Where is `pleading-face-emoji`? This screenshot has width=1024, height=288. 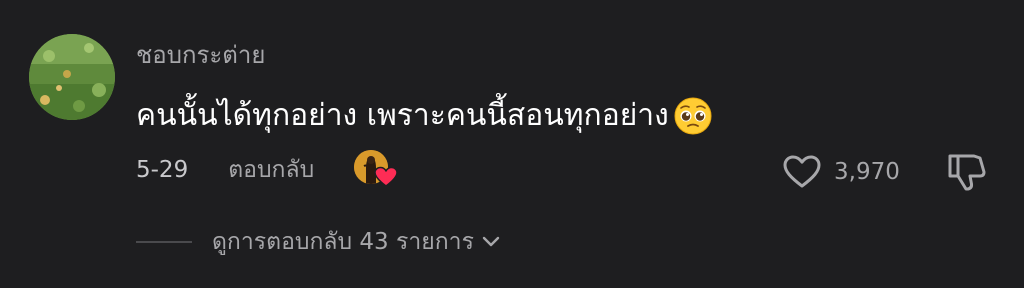 pleading-face-emoji is located at coordinates (693, 116).